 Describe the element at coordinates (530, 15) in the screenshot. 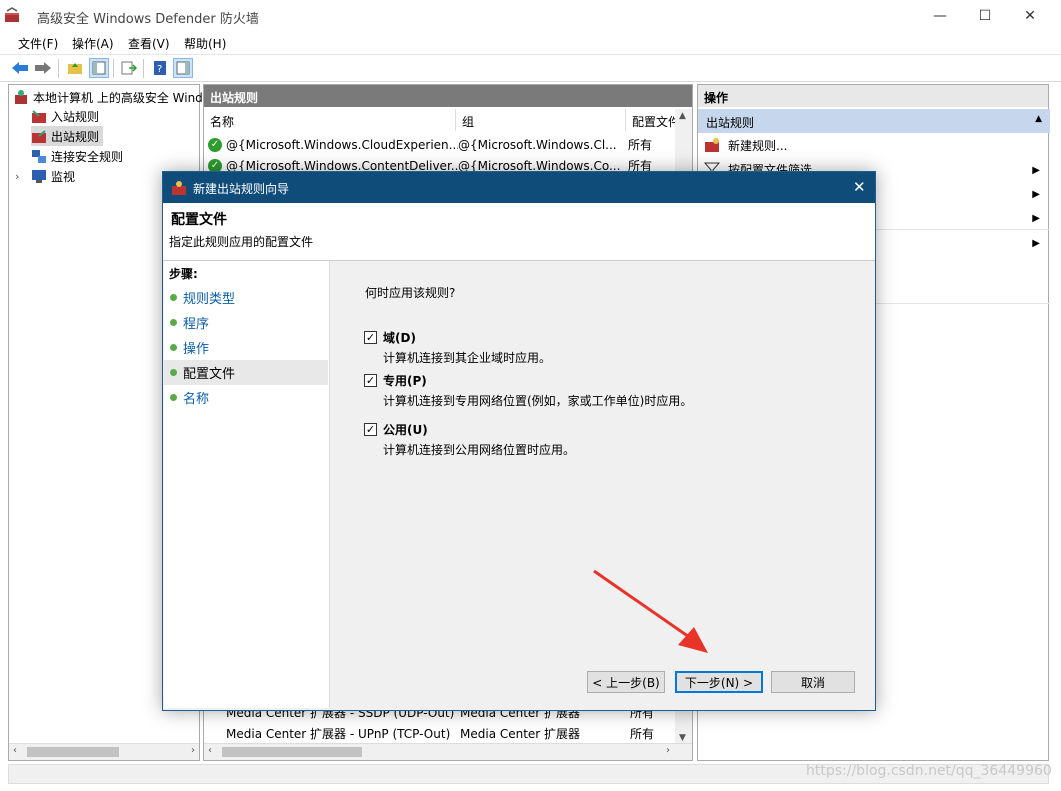

I see `title-bar: 高级安全 Windows Defender 防火墙 — ☐ ✕` at that location.